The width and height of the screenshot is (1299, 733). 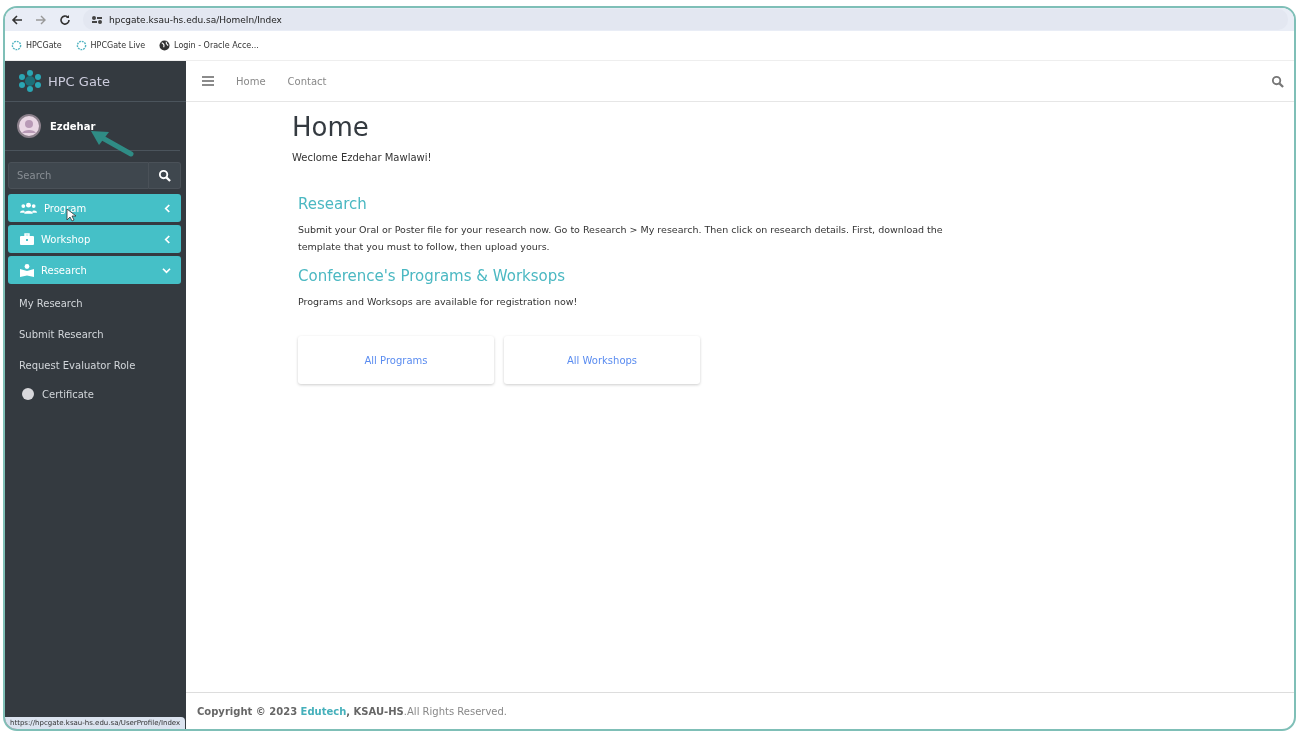 I want to click on nav-link: Contact, so click(x=307, y=81).